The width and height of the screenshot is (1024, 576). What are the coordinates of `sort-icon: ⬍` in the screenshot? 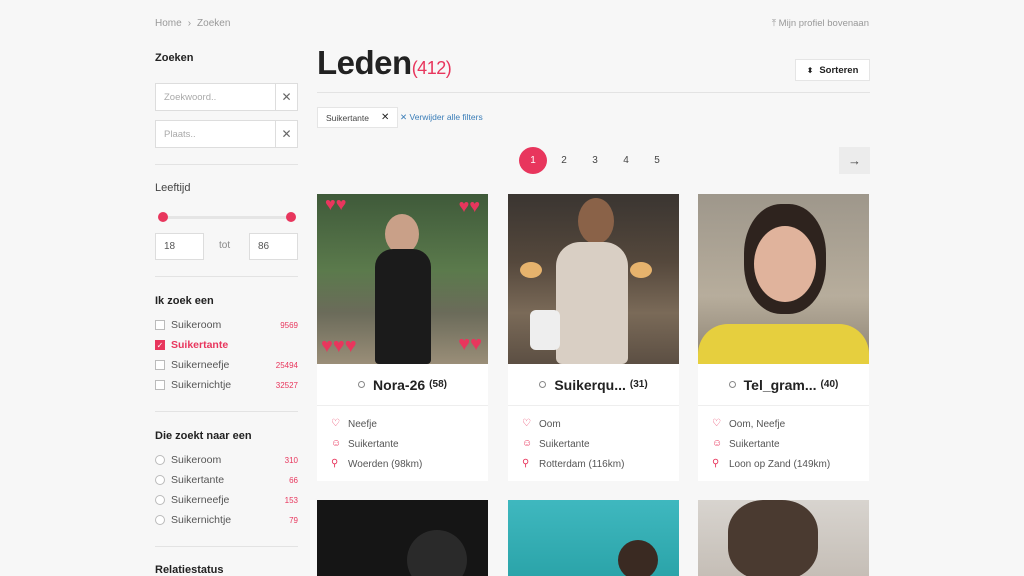 It's located at (810, 70).